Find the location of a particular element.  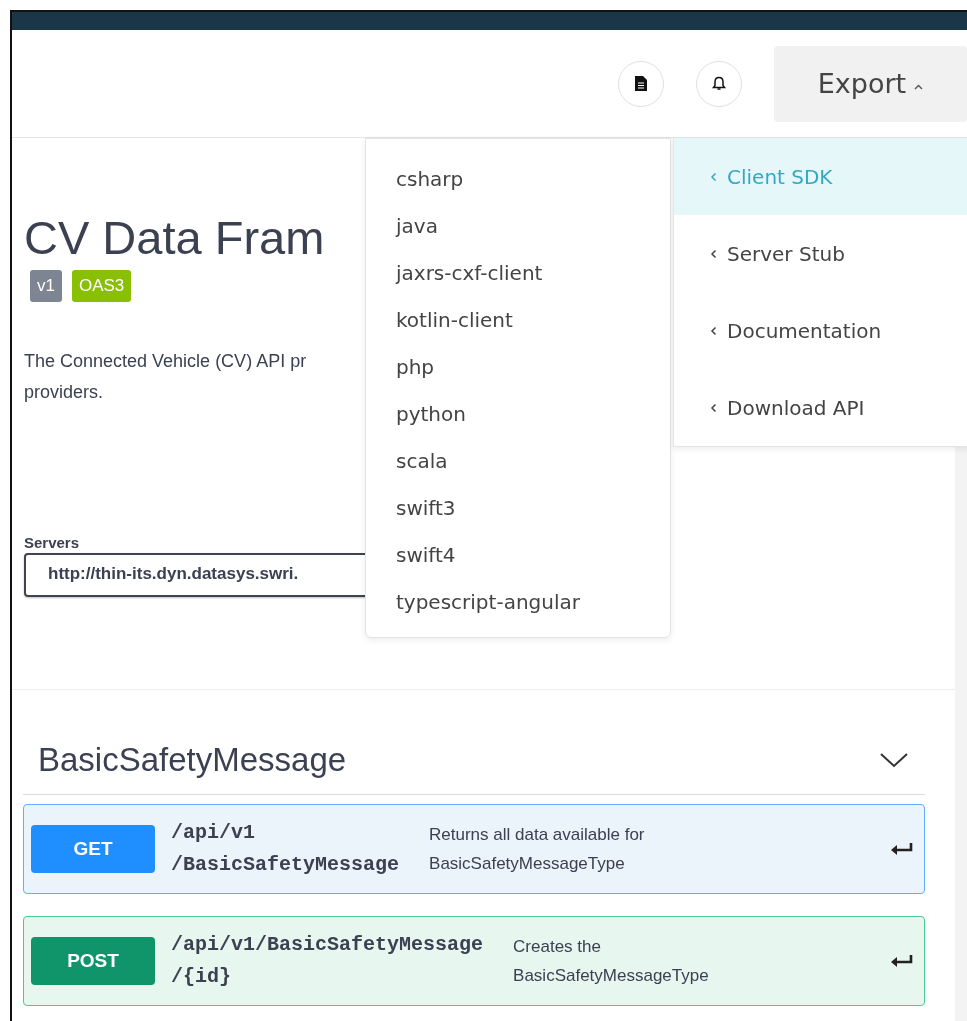

version-badge: OAS3 is located at coordinates (101, 286).